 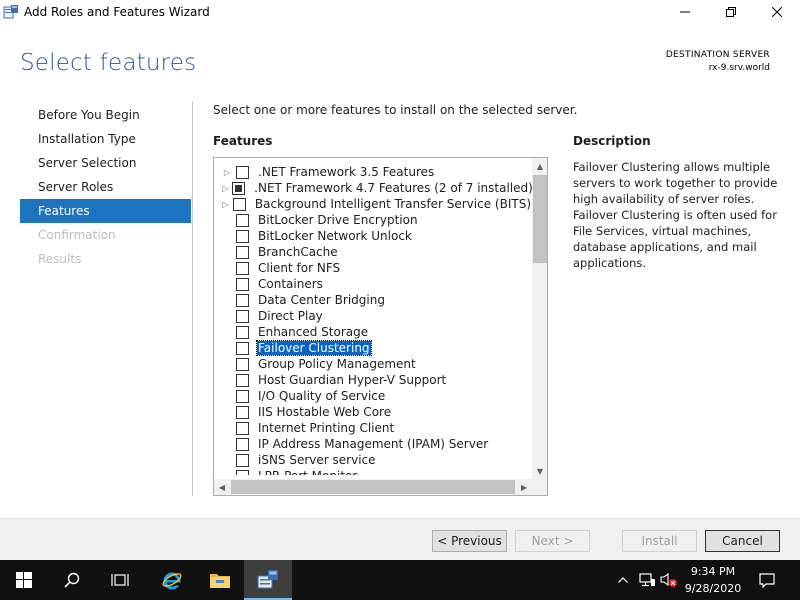 I want to click on feature-row: ▷Group Policy Management, so click(x=373, y=364).